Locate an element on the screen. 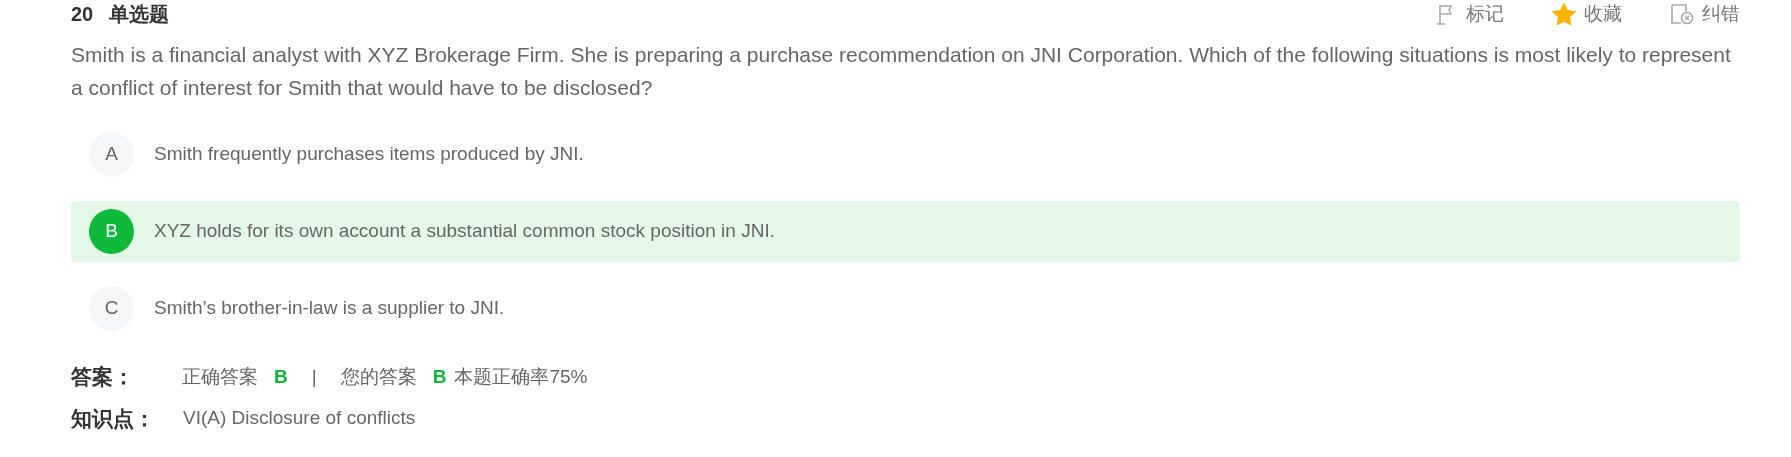 The height and width of the screenshot is (457, 1791). option-text: Smith frequently purchases items produced by JNI. is located at coordinates (369, 154).